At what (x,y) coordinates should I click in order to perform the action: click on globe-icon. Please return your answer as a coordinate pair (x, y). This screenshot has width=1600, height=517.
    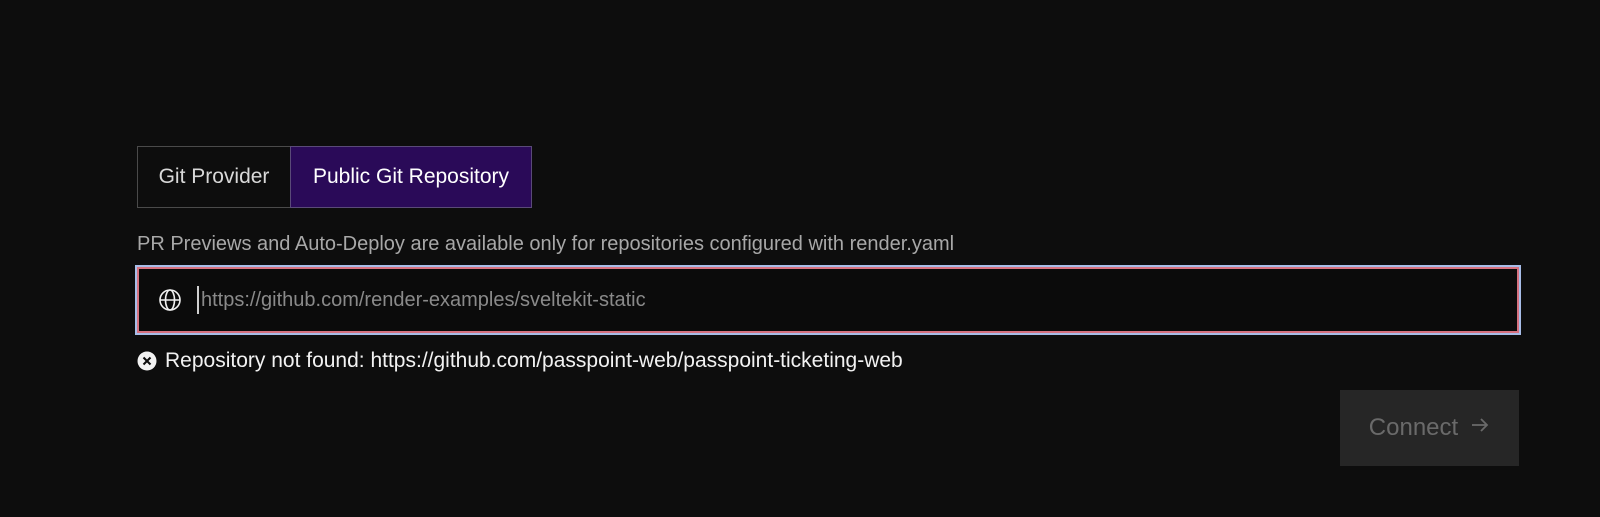
    Looking at the image, I should click on (170, 300).